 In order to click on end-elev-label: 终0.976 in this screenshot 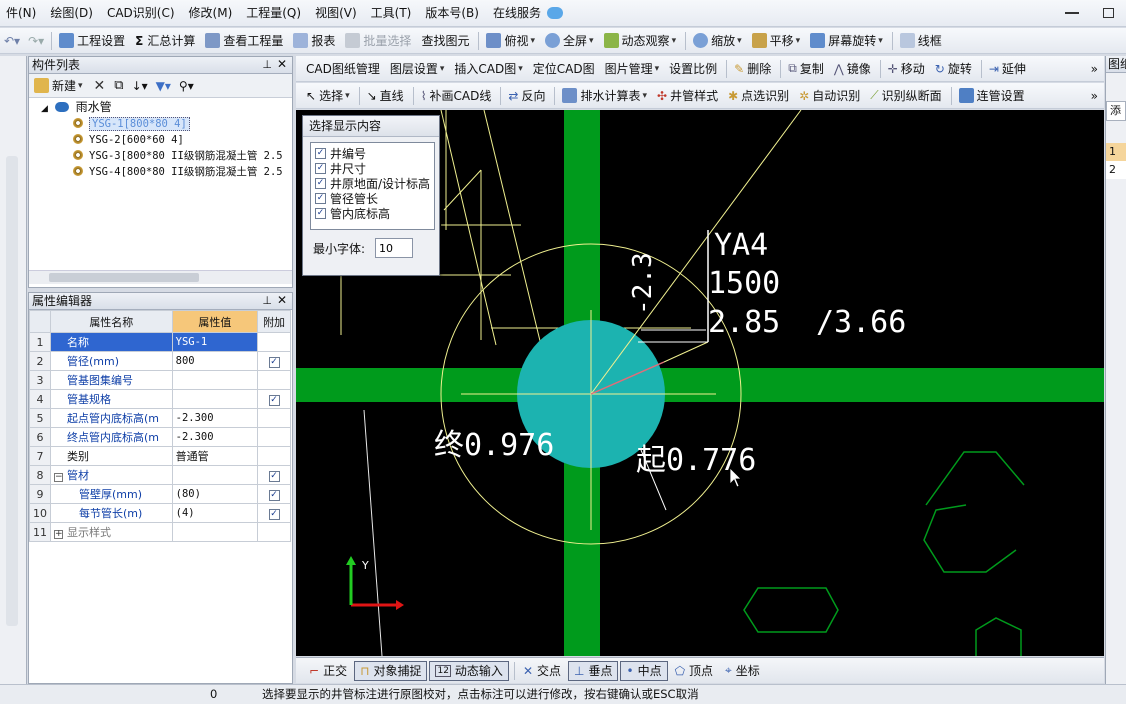, I will do `click(494, 445)`.